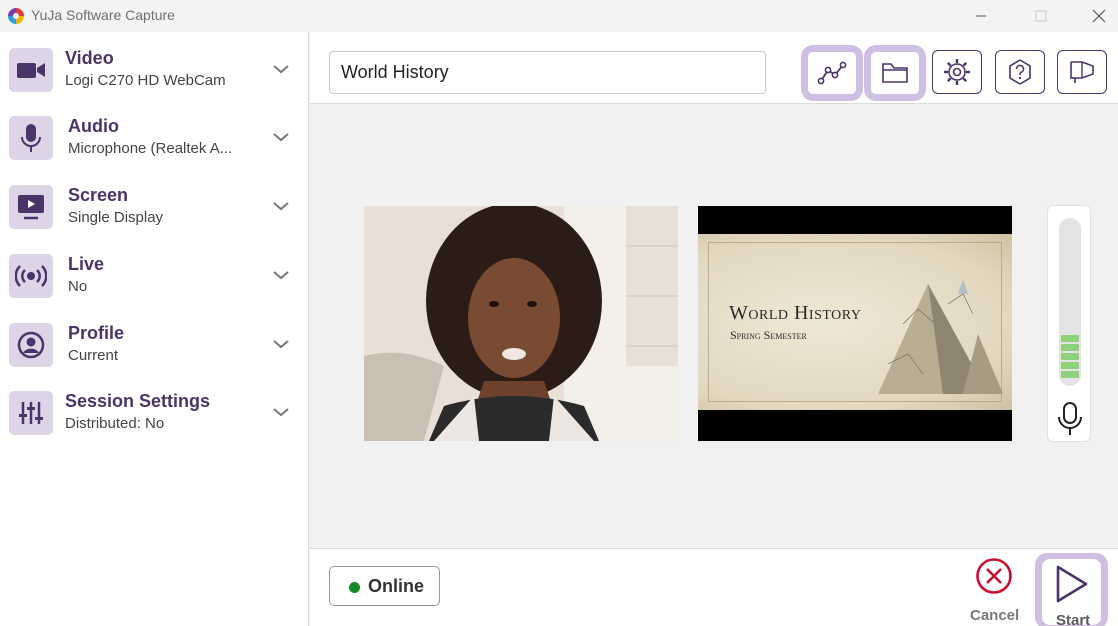 The width and height of the screenshot is (1118, 626). I want to click on cancel-label: Cancel, so click(995, 615).